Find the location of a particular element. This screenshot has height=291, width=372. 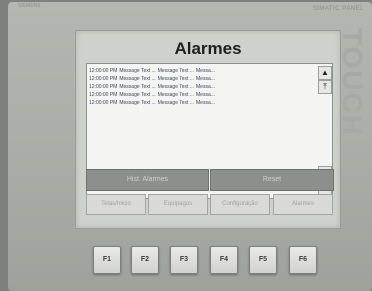

f3-key: F3 is located at coordinates (184, 260).